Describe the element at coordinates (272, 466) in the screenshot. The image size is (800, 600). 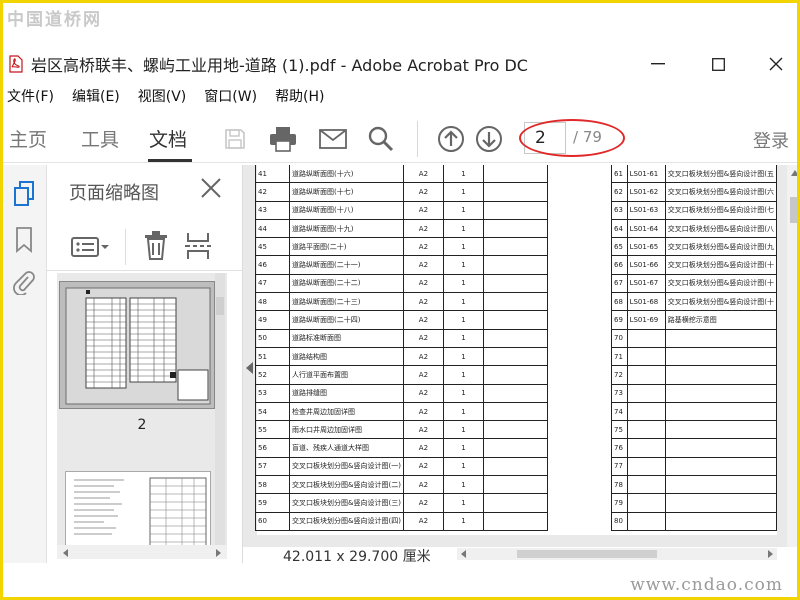
I see `table-cell: 57` at that location.